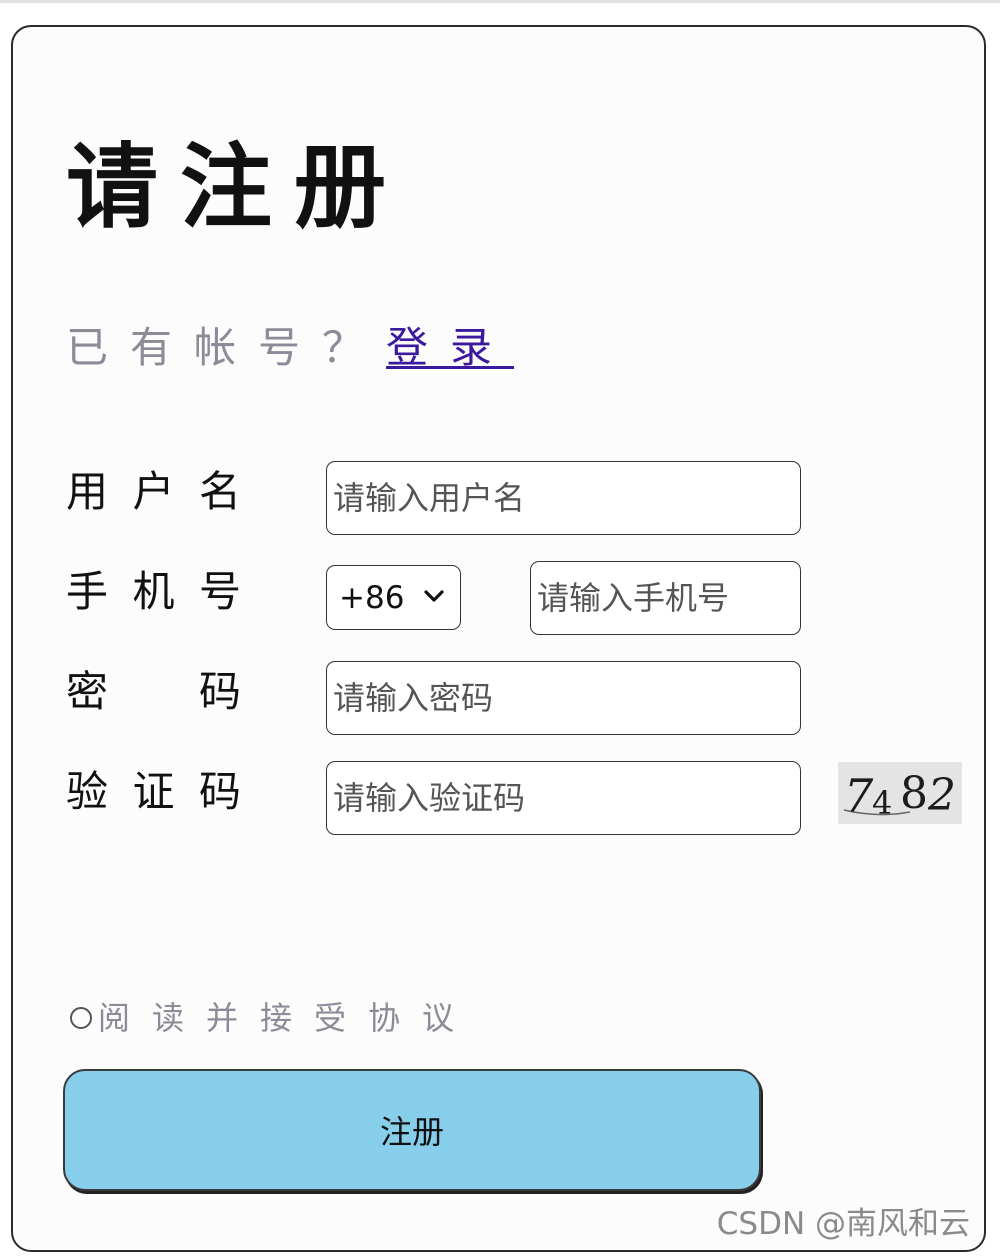 Image resolution: width=1000 pixels, height=1258 pixels. Describe the element at coordinates (87, 591) in the screenshot. I see `phone-label-char: 手` at that location.